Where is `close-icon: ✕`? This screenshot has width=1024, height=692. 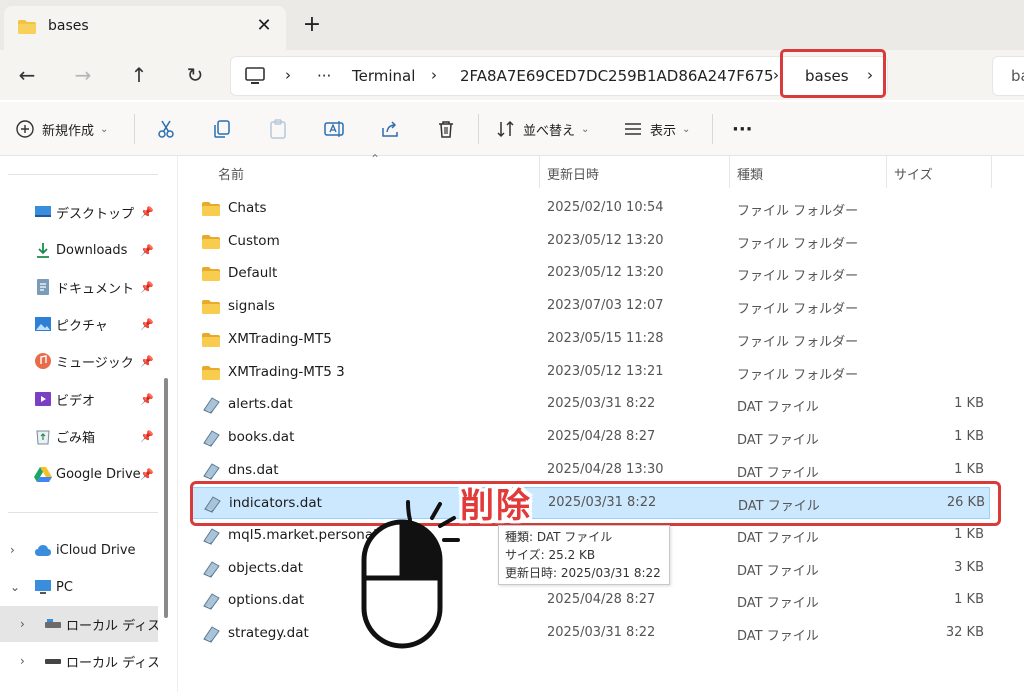 close-icon: ✕ is located at coordinates (264, 26).